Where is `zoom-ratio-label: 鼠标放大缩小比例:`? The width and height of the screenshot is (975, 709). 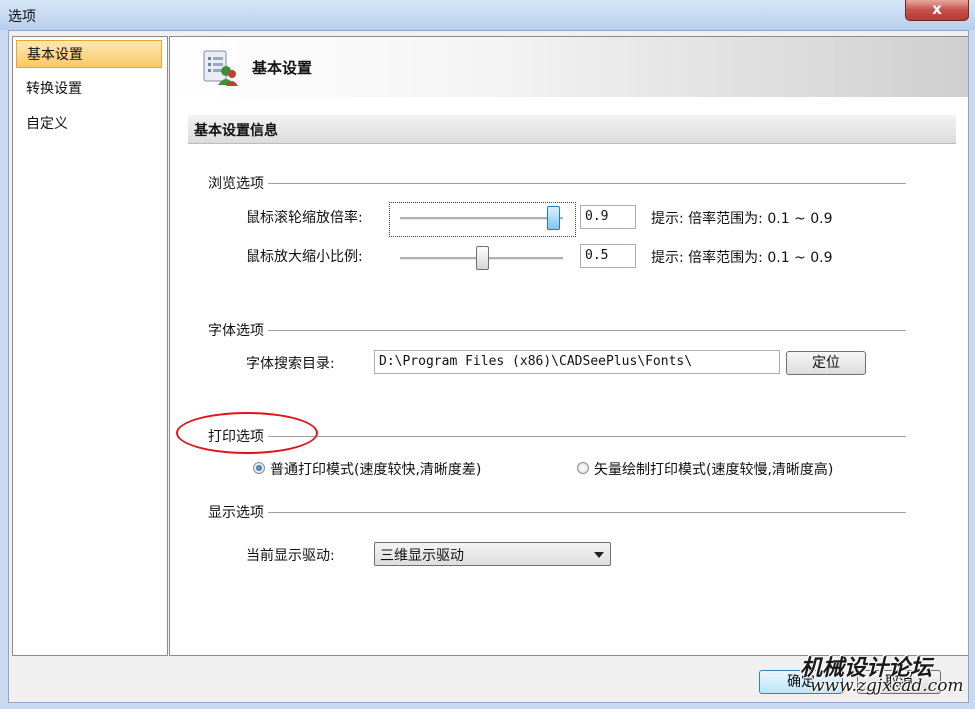
zoom-ratio-label: 鼠标放大缩小比例: is located at coordinates (304, 257).